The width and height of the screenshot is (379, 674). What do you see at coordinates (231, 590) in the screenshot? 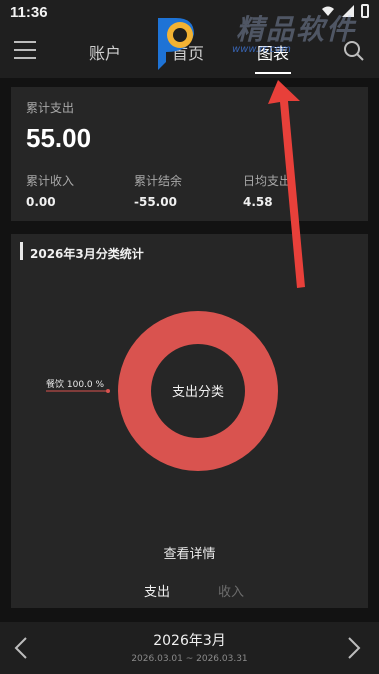
I see `toggle-income: 收入` at bounding box center [231, 590].